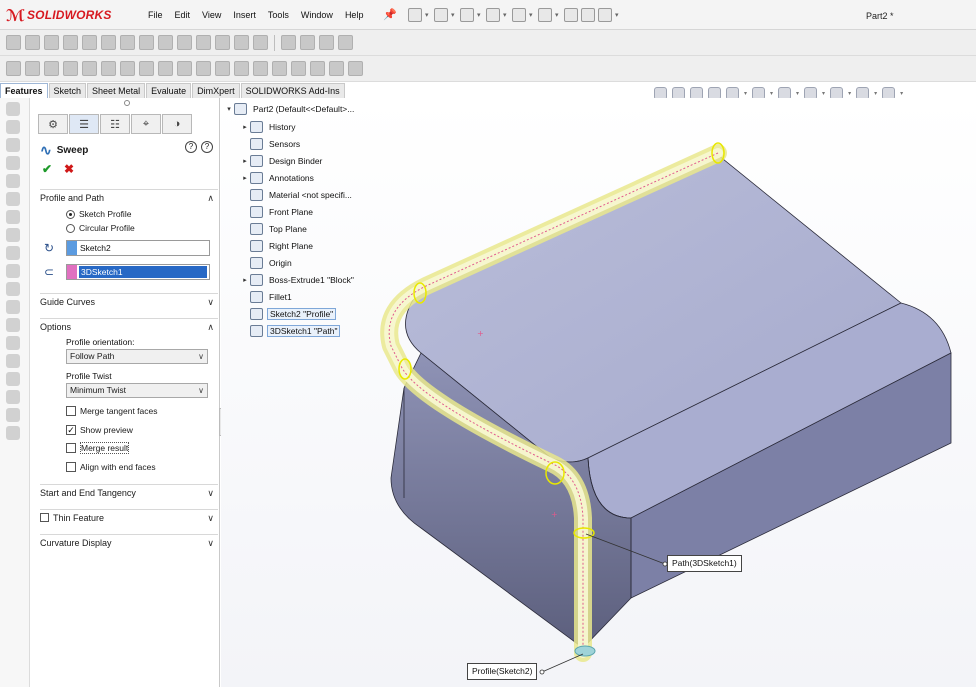 This screenshot has height=687, width=976. I want to click on tree-item-origin: Origin, so click(267, 263).